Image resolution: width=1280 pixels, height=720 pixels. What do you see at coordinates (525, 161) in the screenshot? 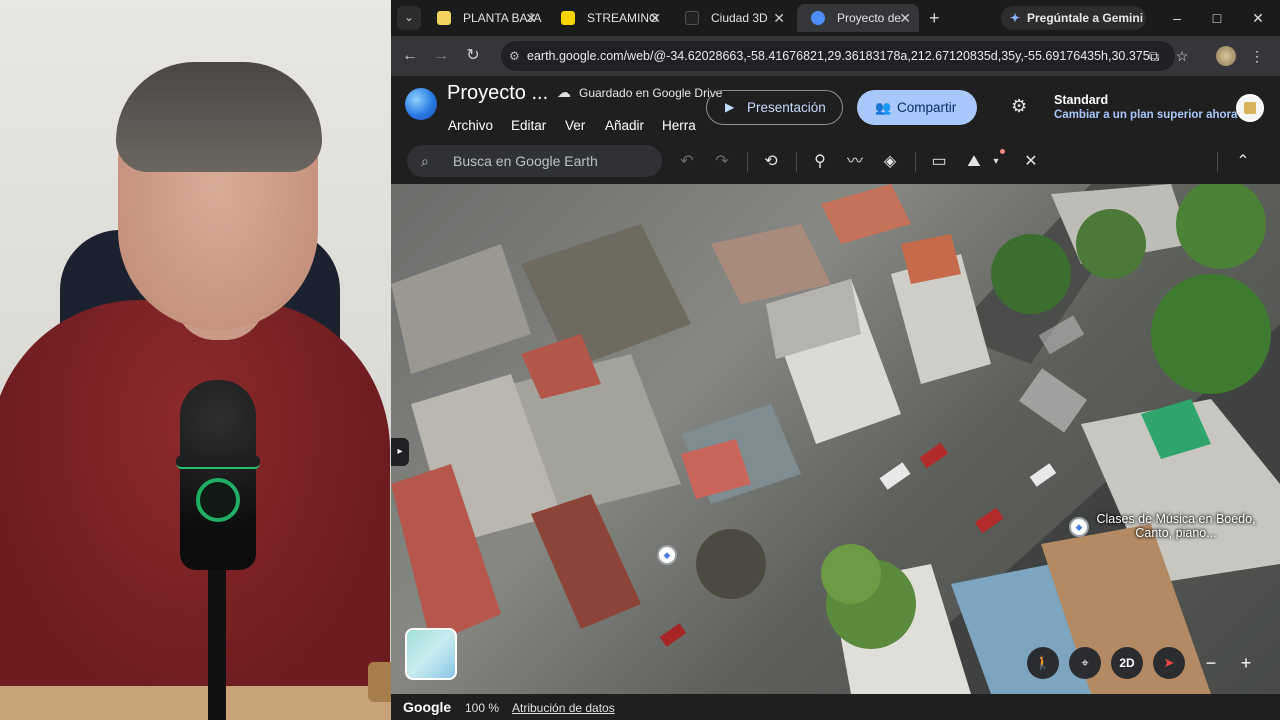
I see `search-placeholder: Busca en Google Earth` at bounding box center [525, 161].